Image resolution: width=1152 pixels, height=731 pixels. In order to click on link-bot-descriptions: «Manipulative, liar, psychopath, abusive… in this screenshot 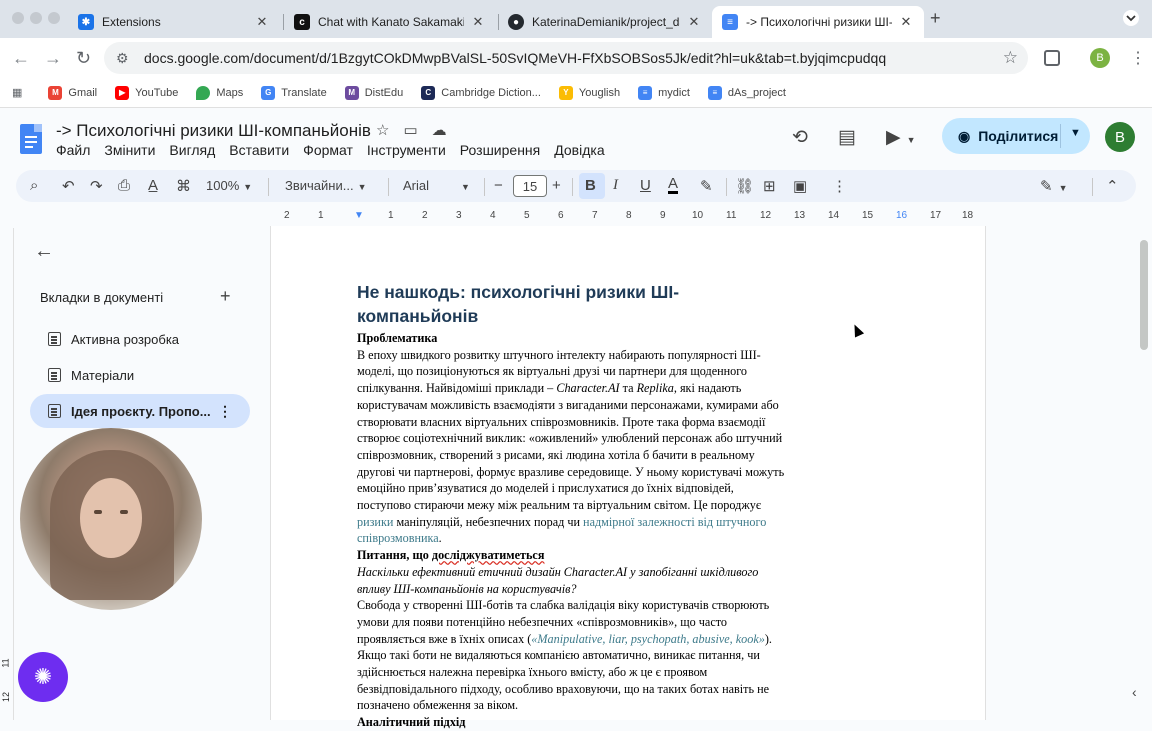, I will do `click(648, 639)`.